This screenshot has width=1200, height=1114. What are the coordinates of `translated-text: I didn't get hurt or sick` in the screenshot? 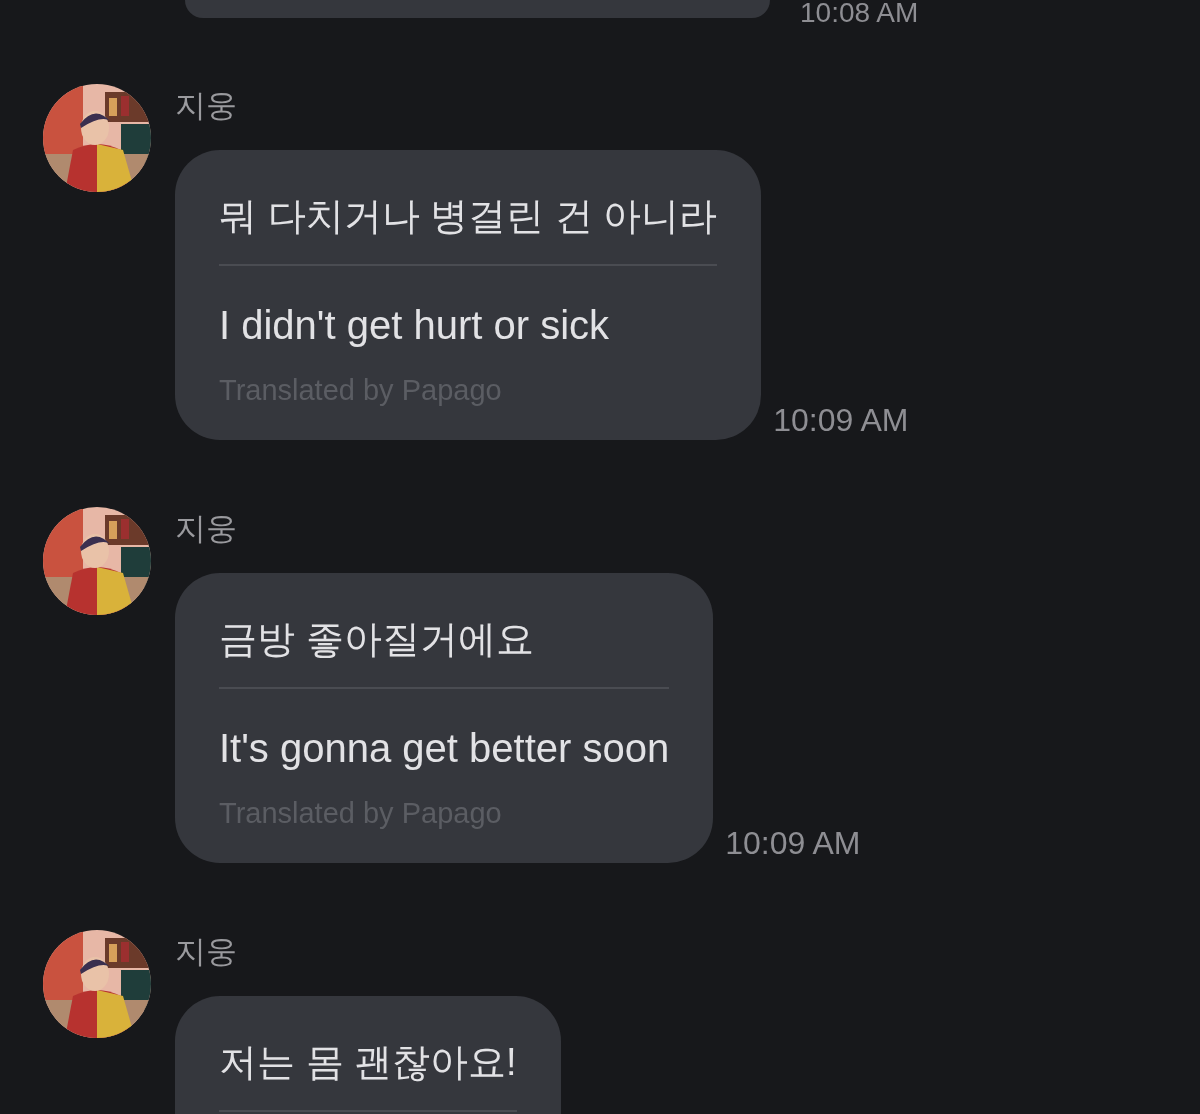 It's located at (415, 325).